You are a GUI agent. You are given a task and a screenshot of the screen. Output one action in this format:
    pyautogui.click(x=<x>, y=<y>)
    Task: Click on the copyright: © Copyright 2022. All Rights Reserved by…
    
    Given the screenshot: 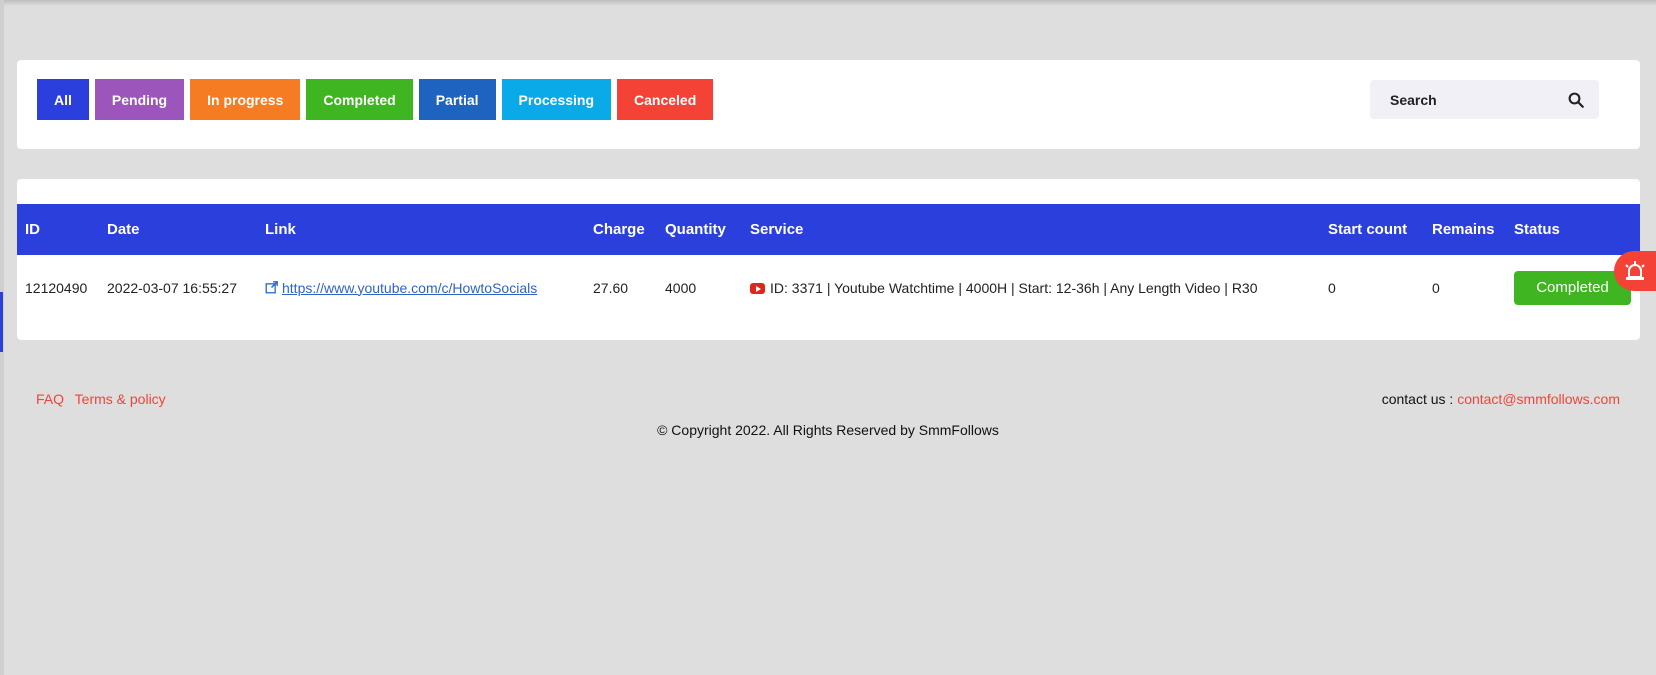 What is the action you would take?
    pyautogui.click(x=828, y=430)
    